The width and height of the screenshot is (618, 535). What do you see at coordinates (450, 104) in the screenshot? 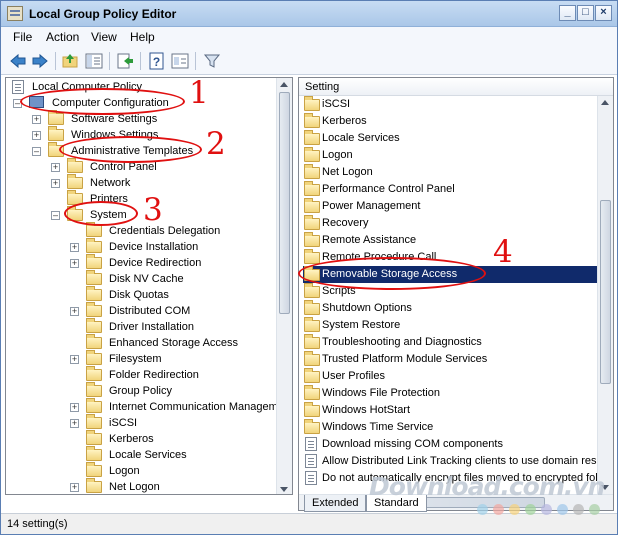
I see `setting-list-item: iSCSI` at bounding box center [450, 104].